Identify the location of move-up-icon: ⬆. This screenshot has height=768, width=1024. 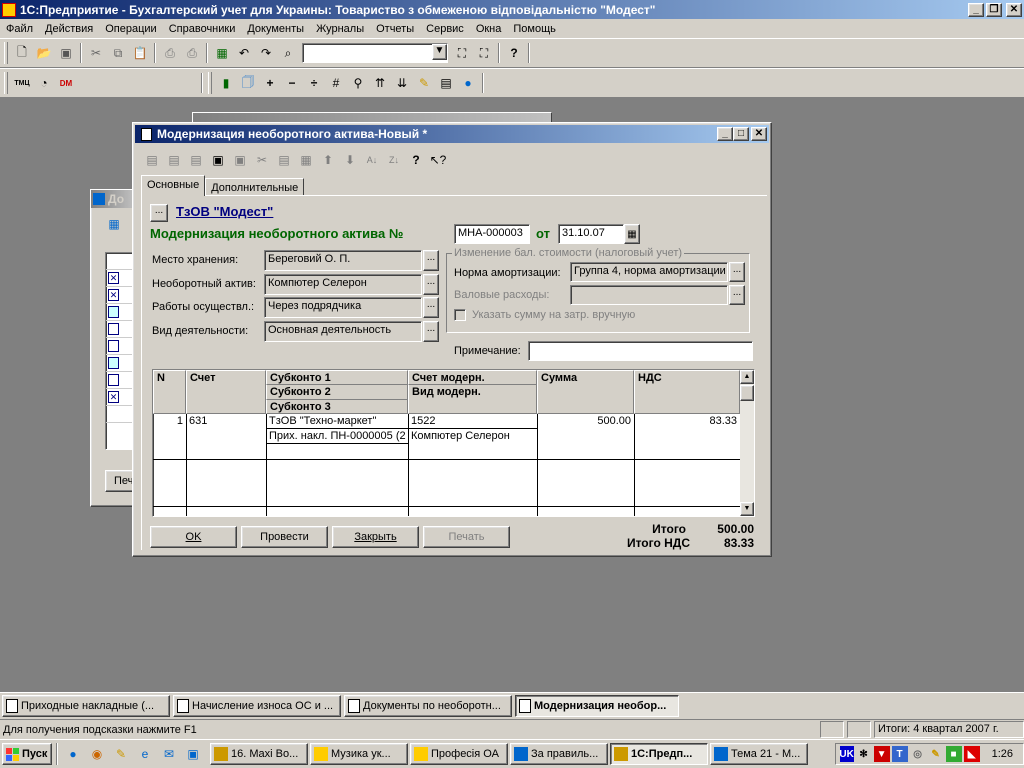
(328, 160).